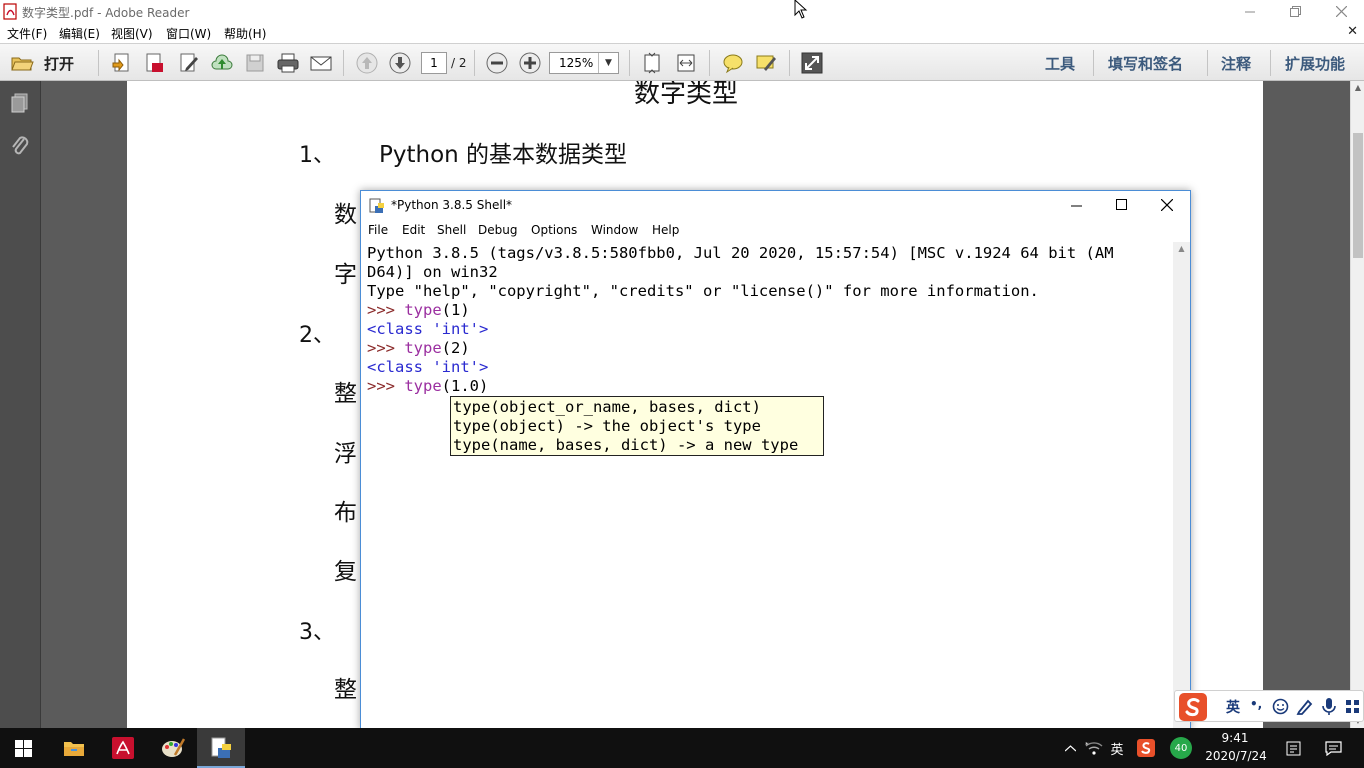  I want to click on menu-help: 帮助(H), so click(245, 33).